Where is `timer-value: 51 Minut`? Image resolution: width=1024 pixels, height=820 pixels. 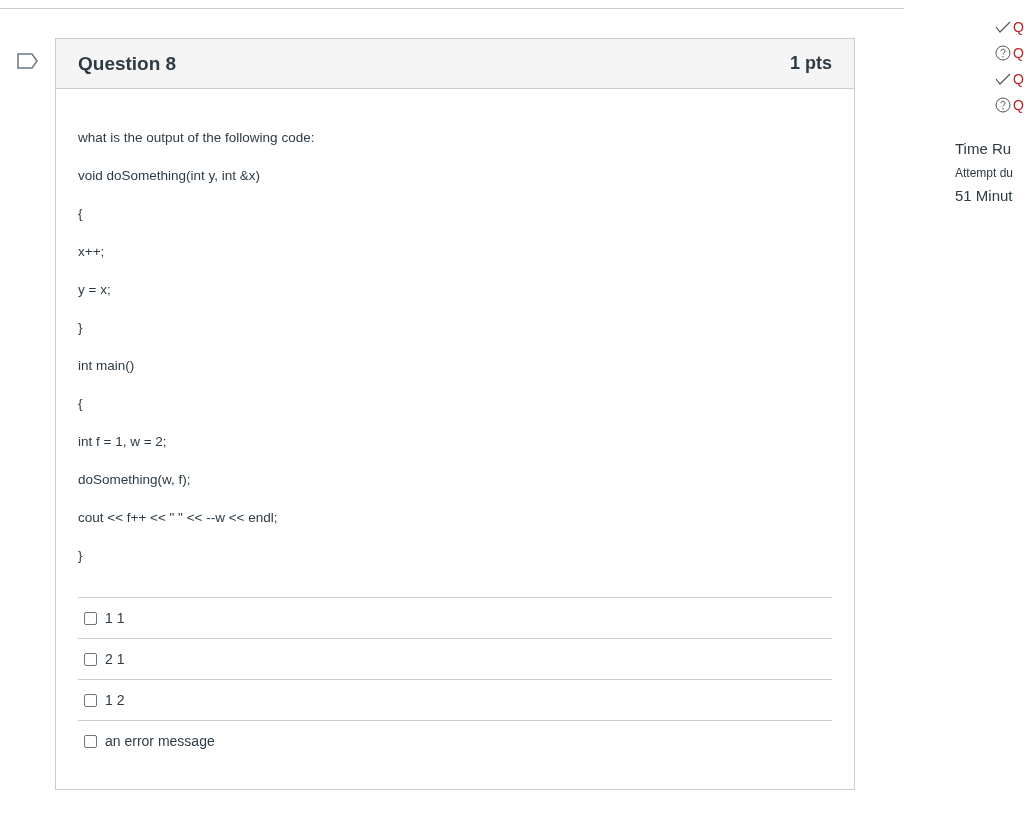
timer-value: 51 Minut is located at coordinates (984, 195).